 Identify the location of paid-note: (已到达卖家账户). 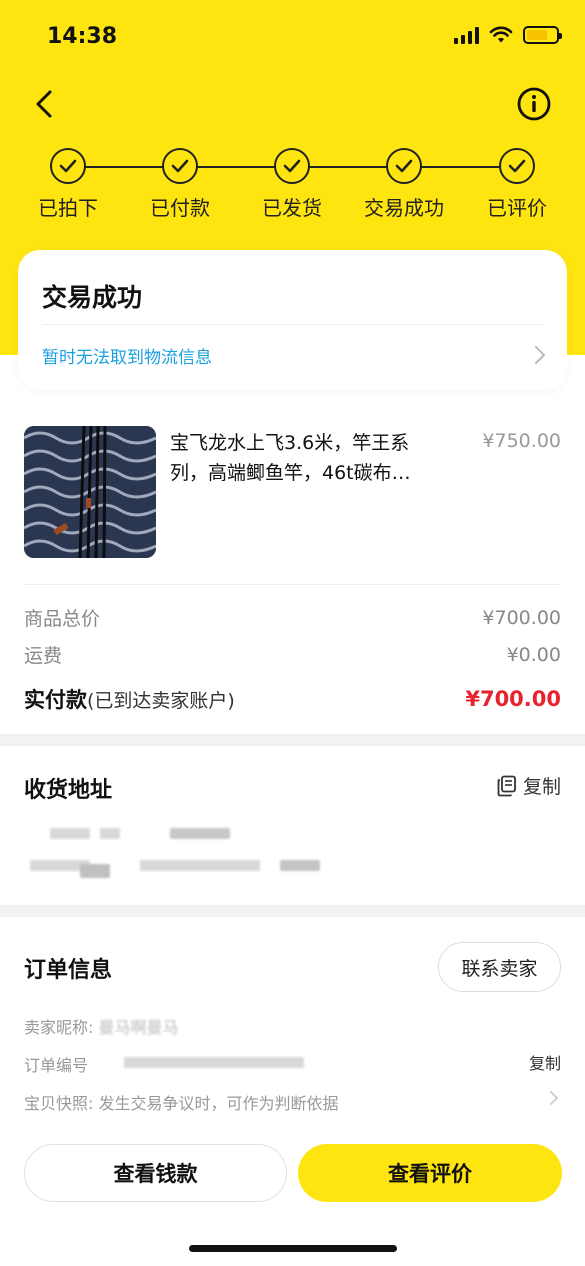
(161, 701).